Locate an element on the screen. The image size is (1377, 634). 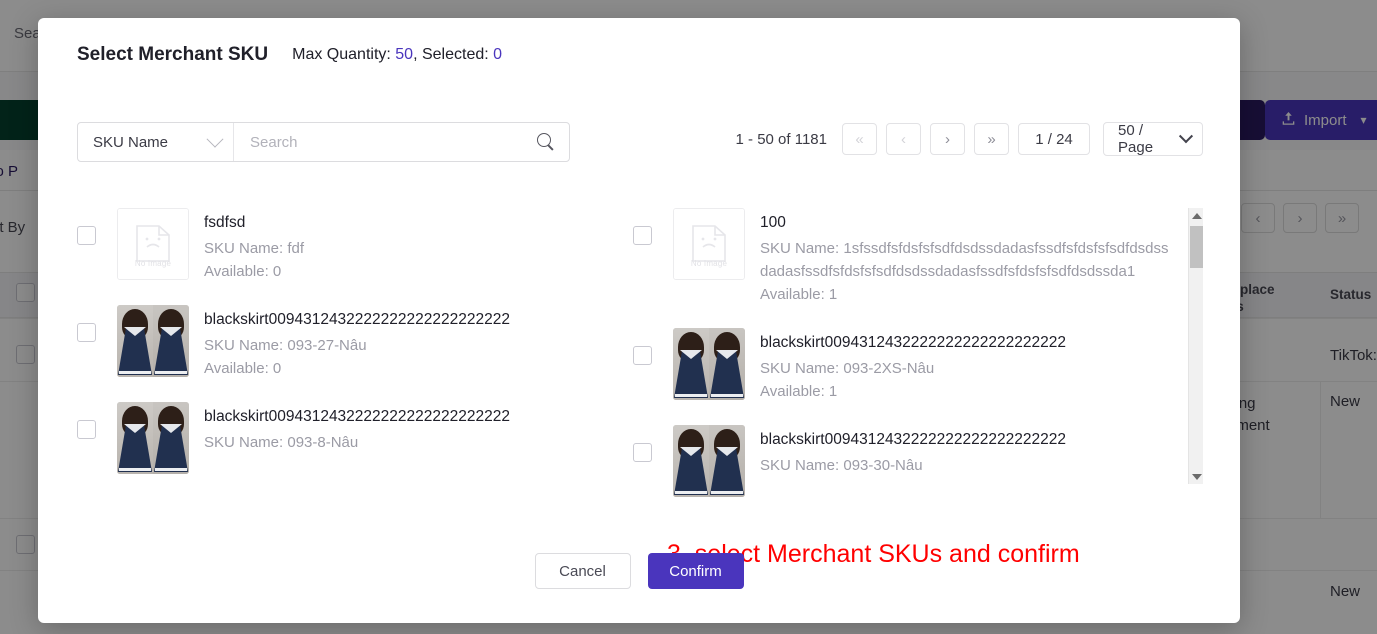
sku-name: SKU Name: 093-30-Nâu is located at coordinates (841, 465).